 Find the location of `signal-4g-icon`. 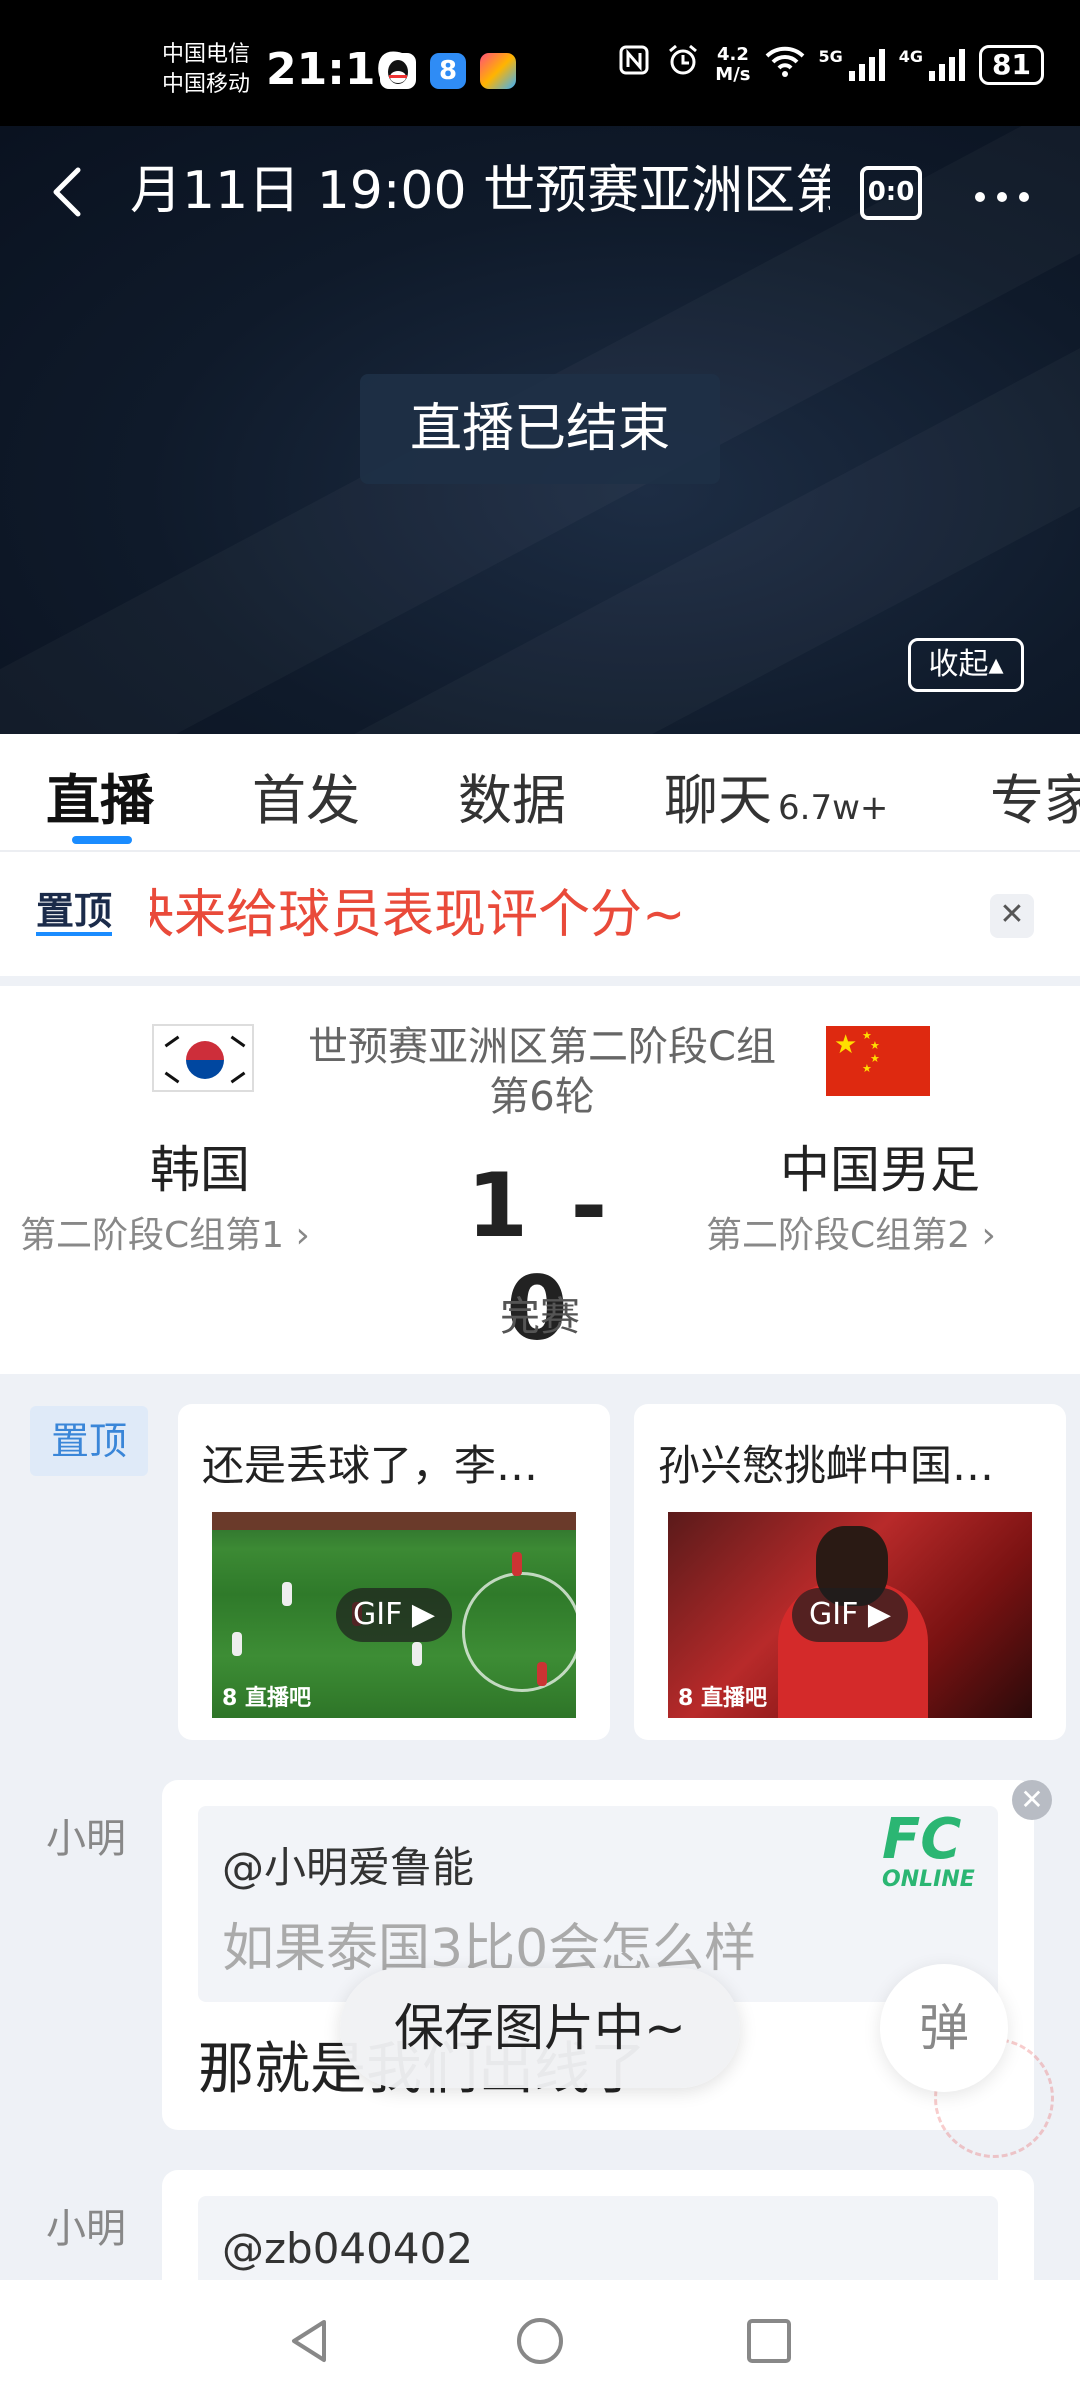

signal-4g-icon is located at coordinates (947, 64).